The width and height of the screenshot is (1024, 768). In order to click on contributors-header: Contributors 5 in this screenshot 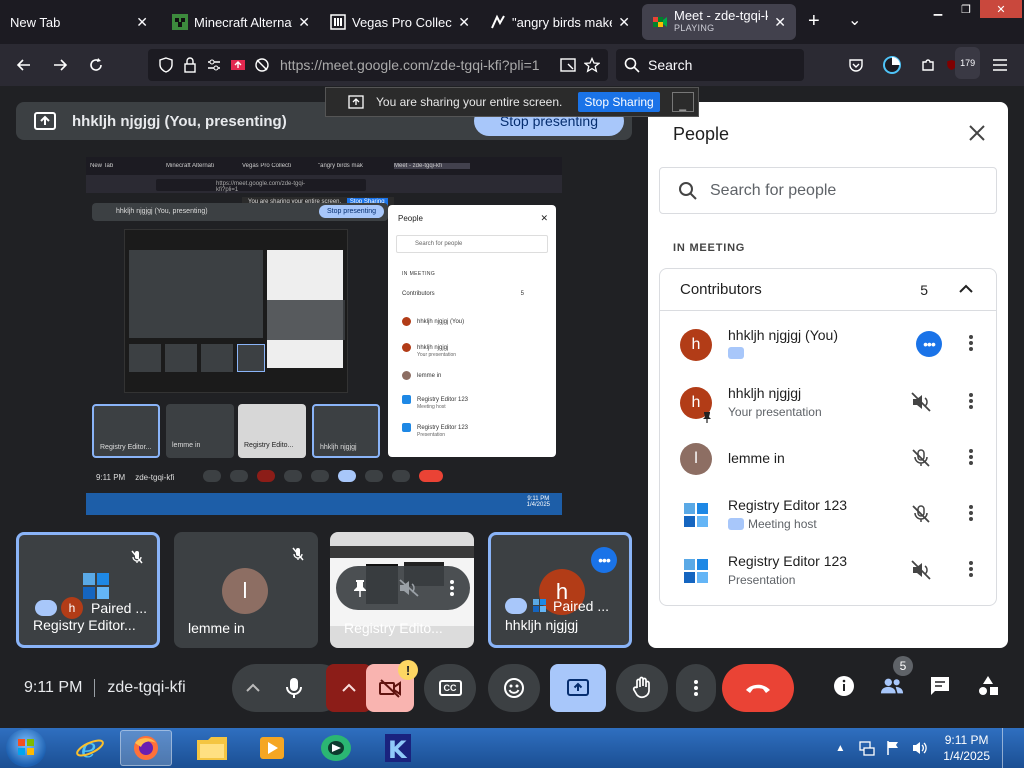, I will do `click(828, 290)`.